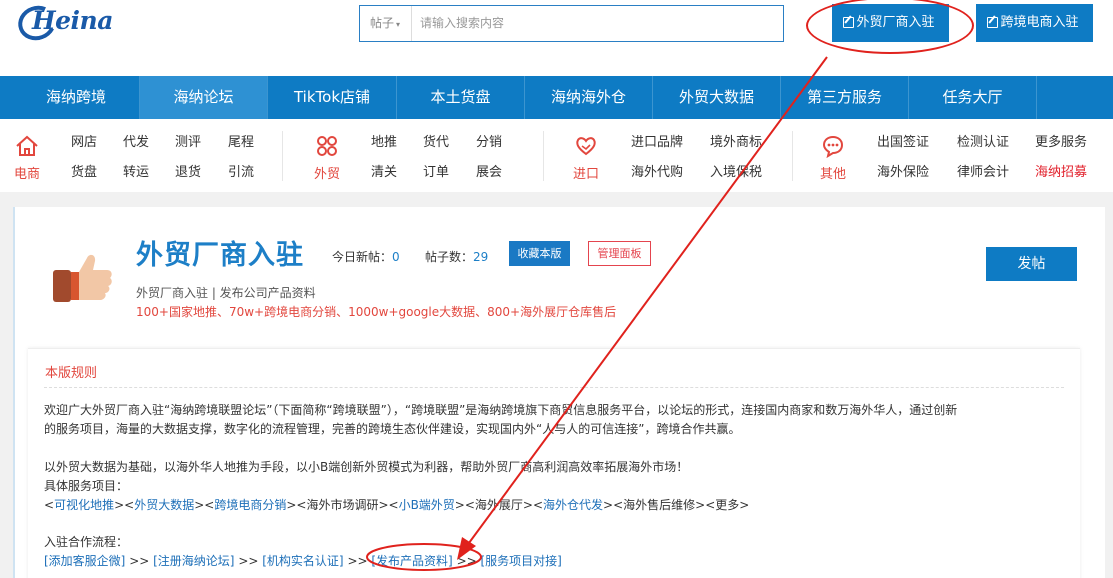 The width and height of the screenshot is (1113, 578). Describe the element at coordinates (586, 146) in the screenshot. I see `heart-hand-icon` at that location.